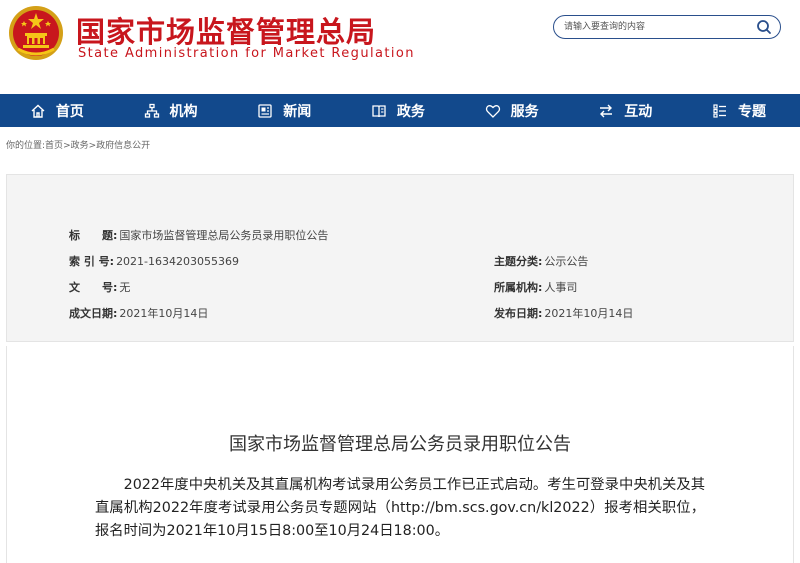 This screenshot has height=563, width=800. Describe the element at coordinates (54, 146) in the screenshot. I see `breadcrumb-home: 首页` at that location.